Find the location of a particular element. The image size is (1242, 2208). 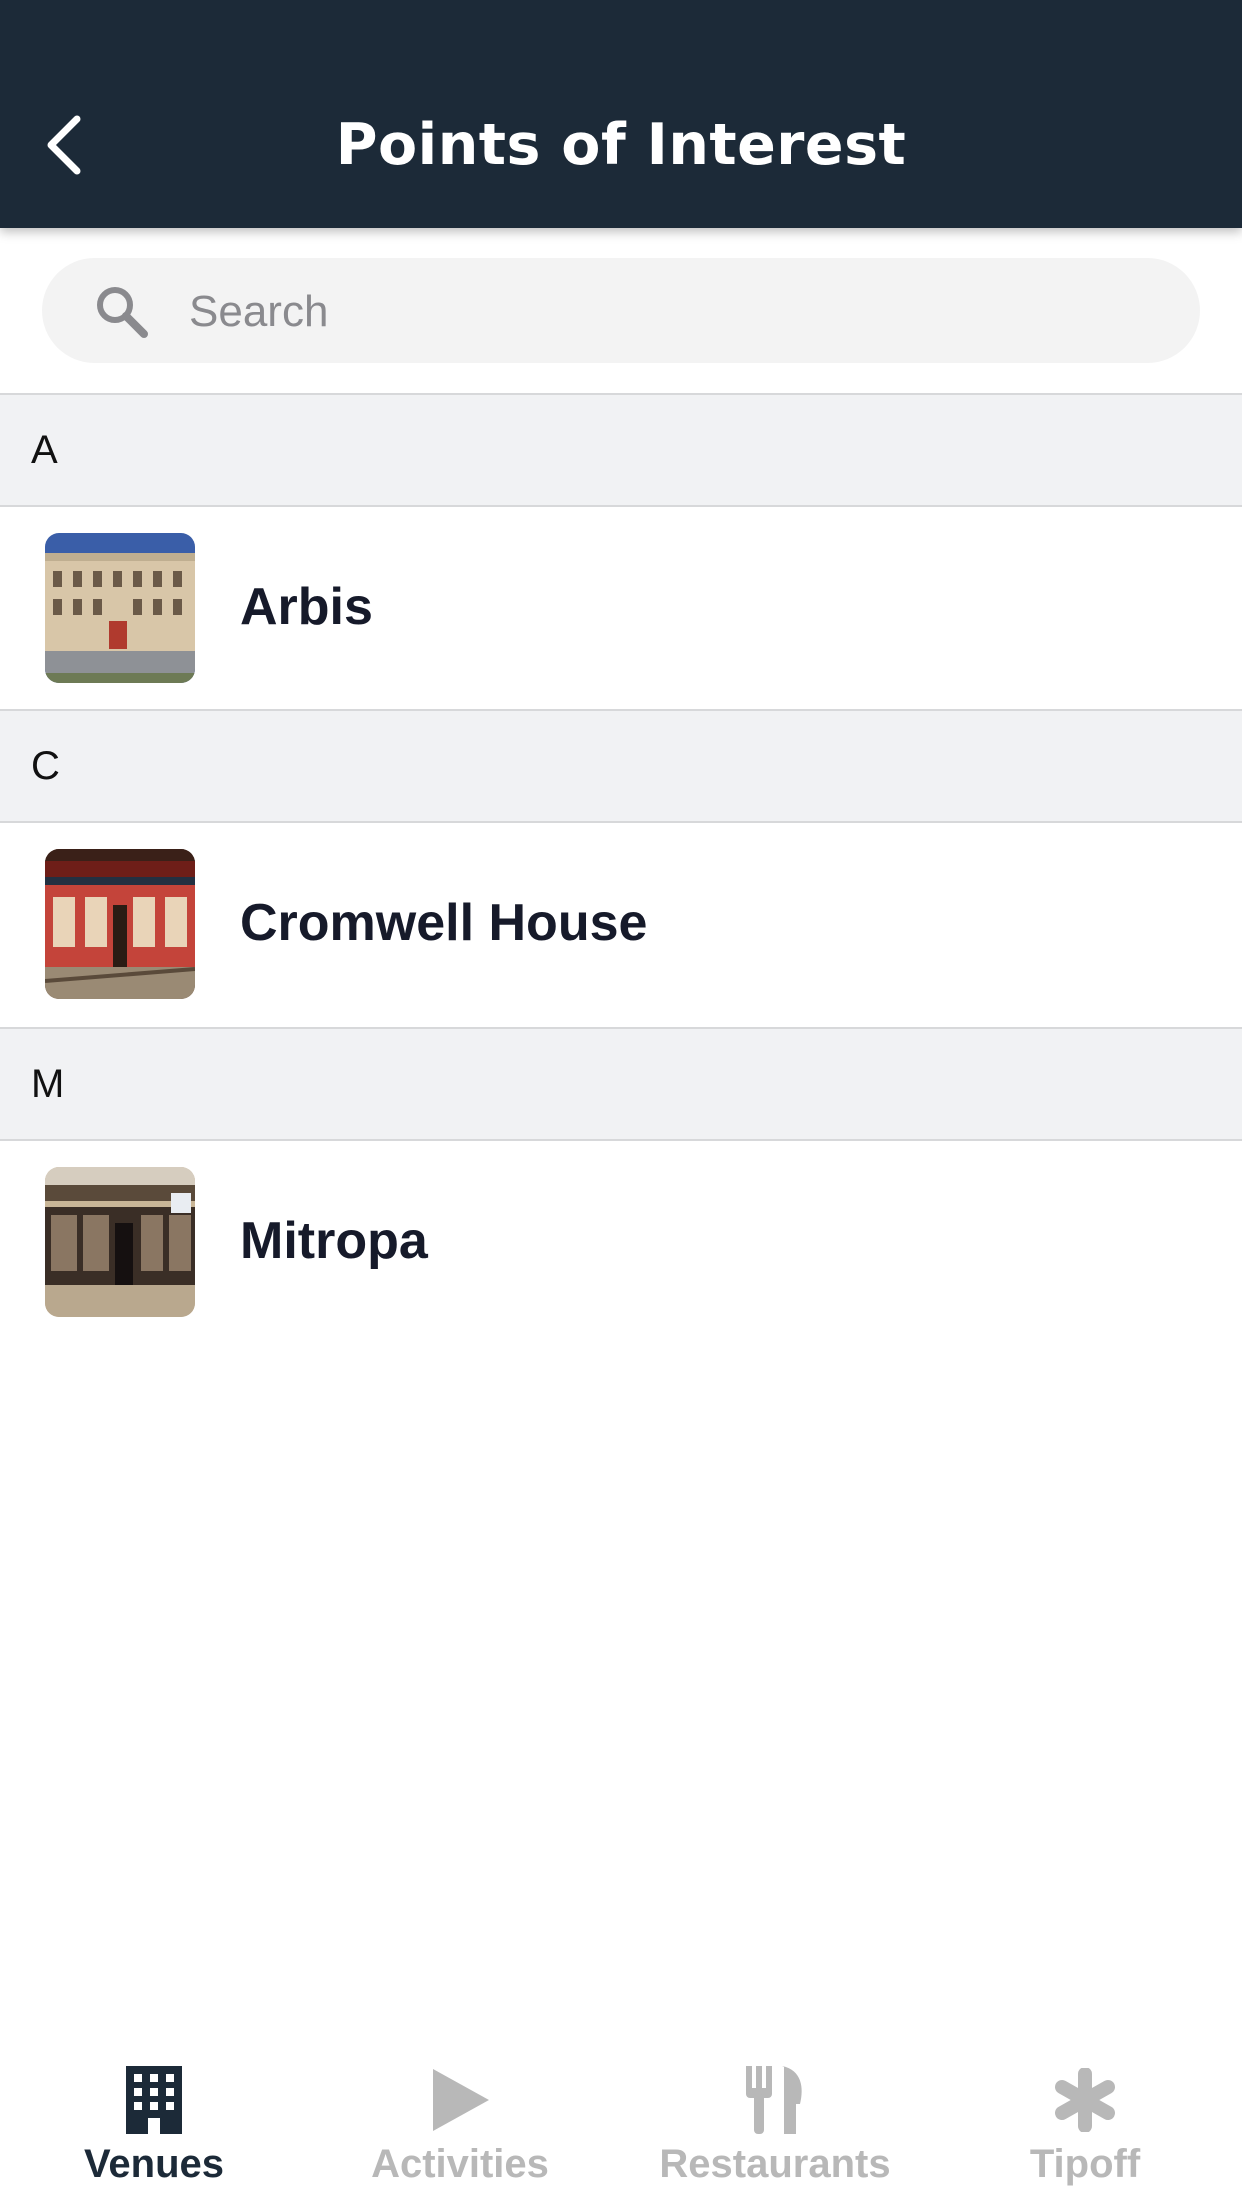

search-icon is located at coordinates (122, 312).